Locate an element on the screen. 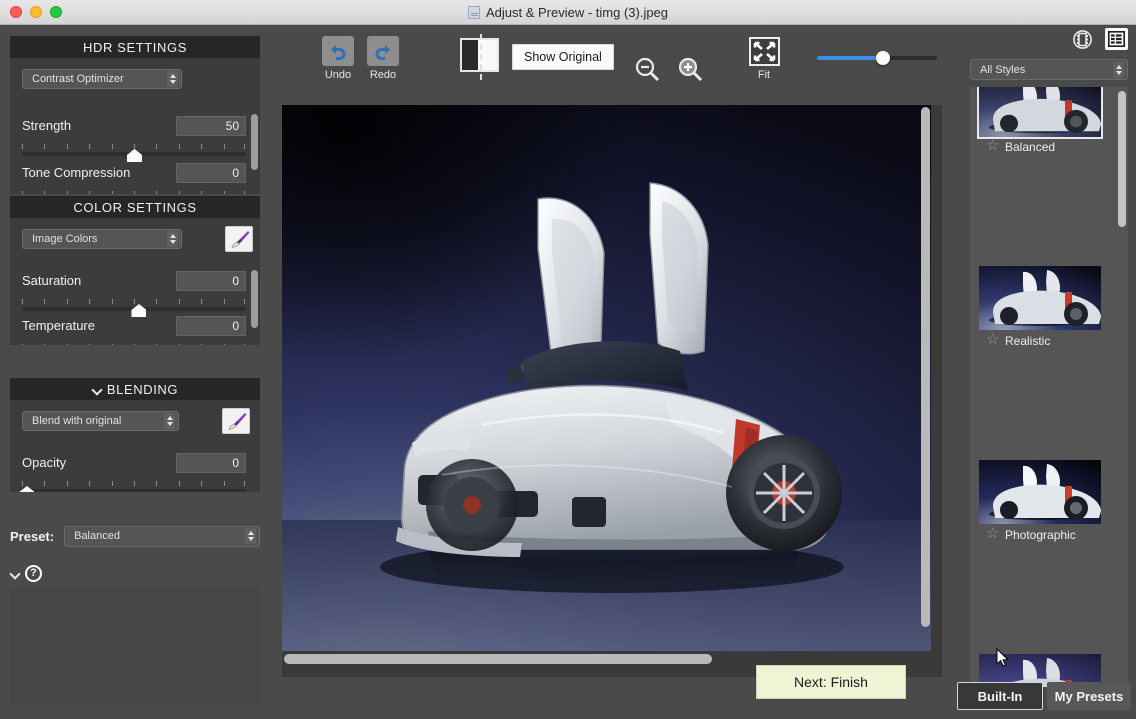 This screenshot has width=1136, height=719. tone-compression-ticks is located at coordinates (134, 192).